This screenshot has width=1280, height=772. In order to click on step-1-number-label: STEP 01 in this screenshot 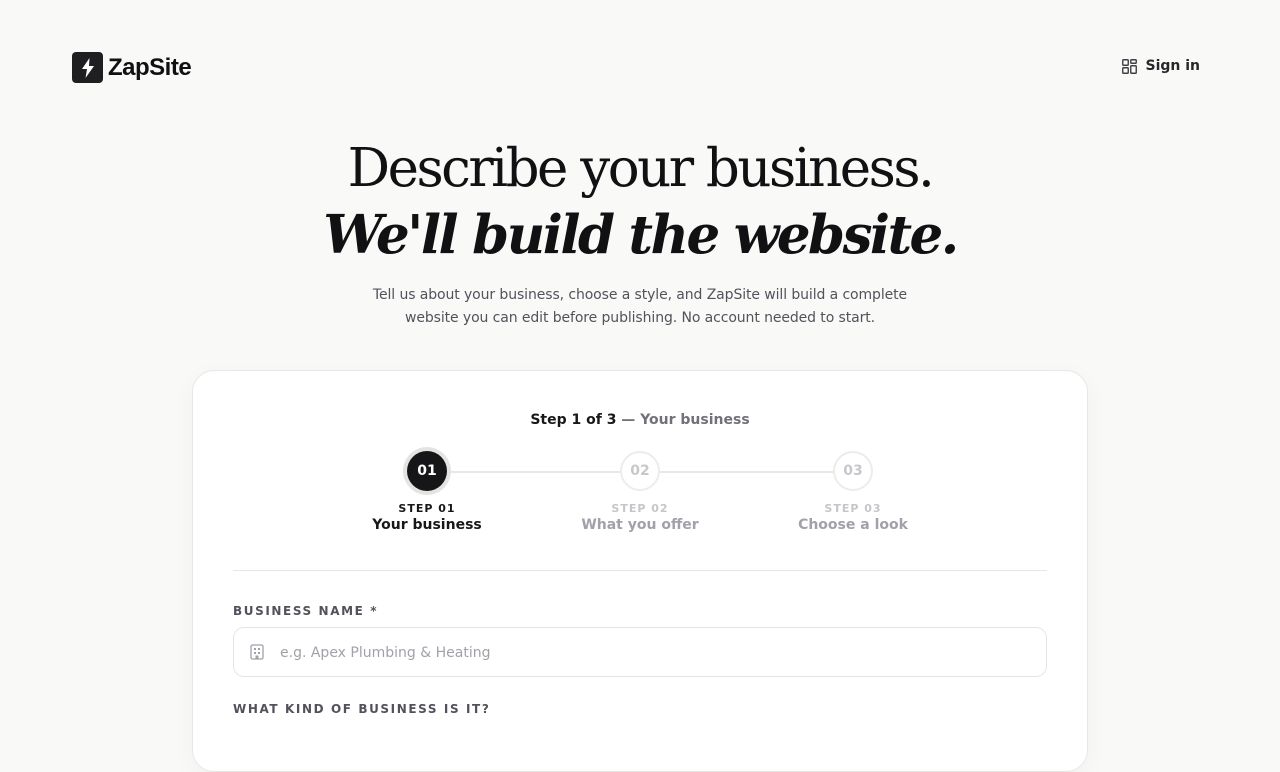, I will do `click(427, 508)`.